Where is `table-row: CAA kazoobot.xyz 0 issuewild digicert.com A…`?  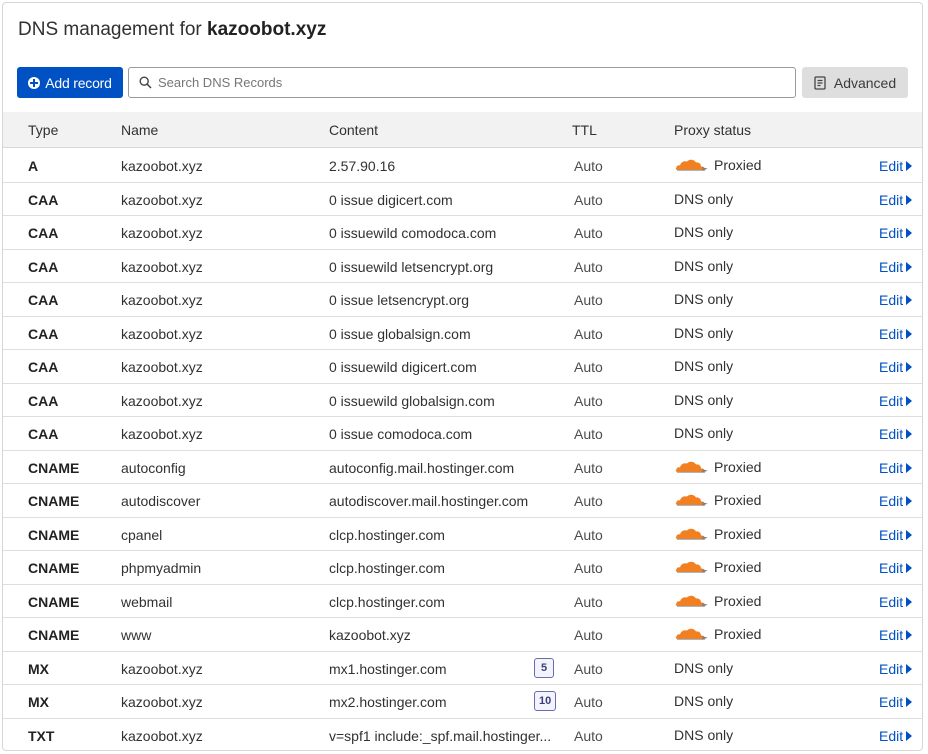
table-row: CAA kazoobot.xyz 0 issuewild digicert.com A… is located at coordinates (462, 367).